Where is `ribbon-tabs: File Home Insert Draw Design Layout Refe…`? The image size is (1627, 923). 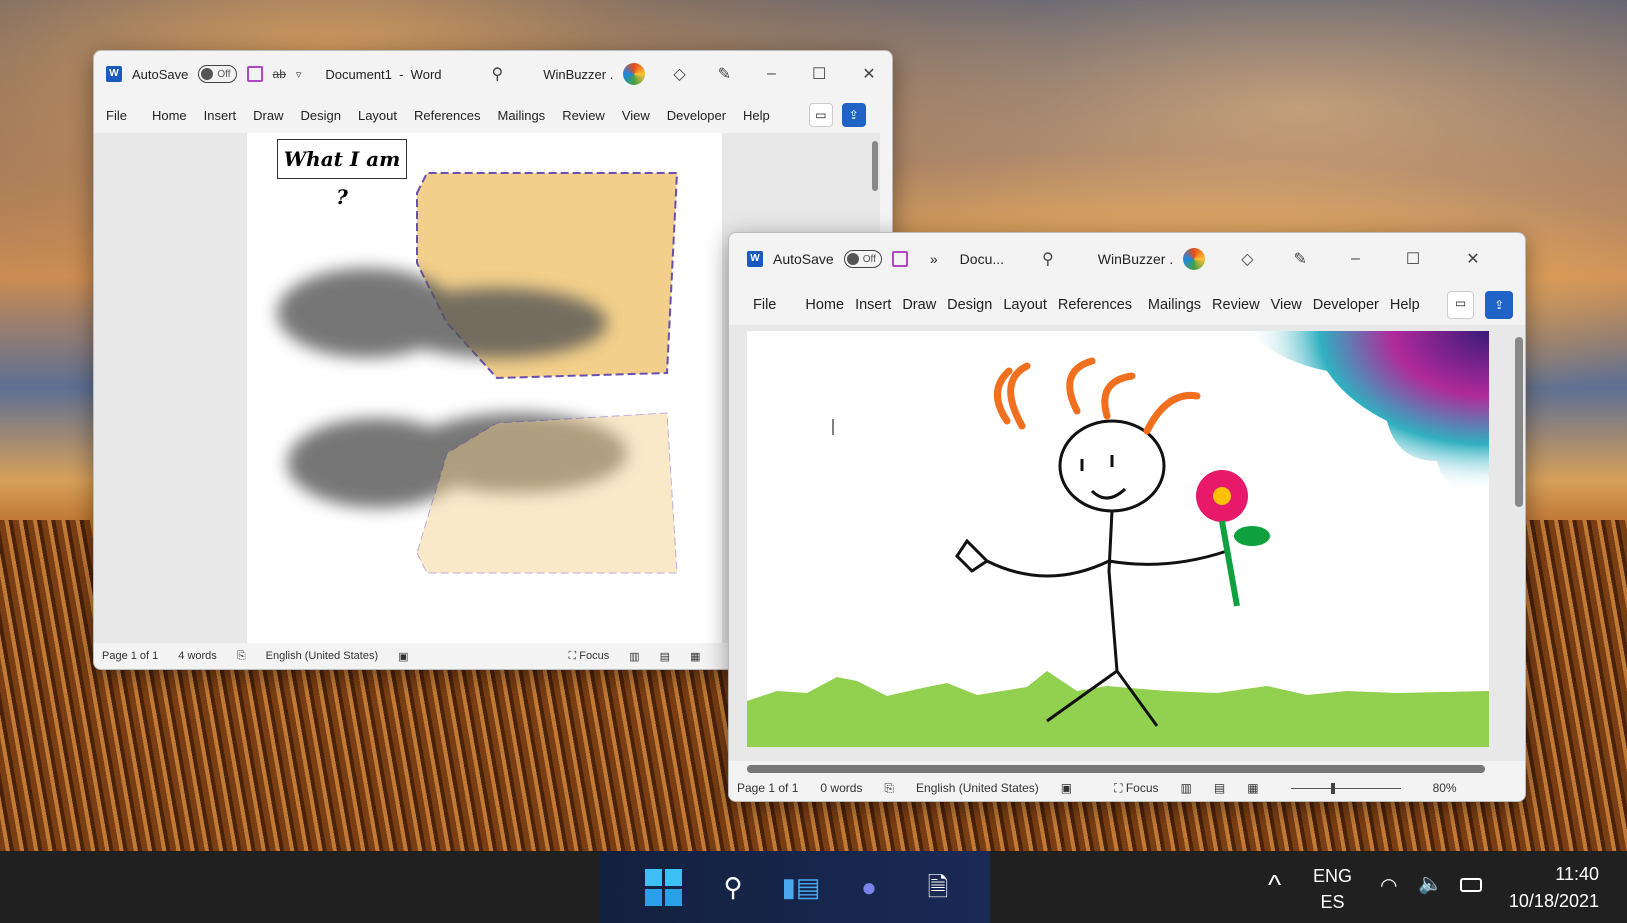 ribbon-tabs: File Home Insert Draw Design Layout Refe… is located at coordinates (1127, 305).